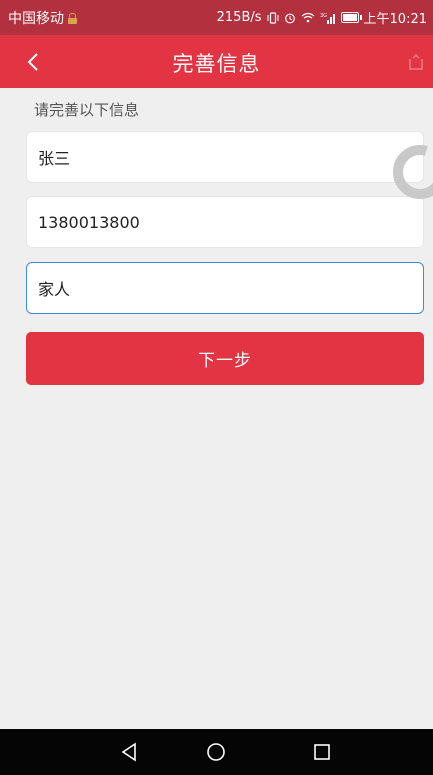 Image resolution: width=433 pixels, height=775 pixels. I want to click on system-home-button, so click(216, 752).